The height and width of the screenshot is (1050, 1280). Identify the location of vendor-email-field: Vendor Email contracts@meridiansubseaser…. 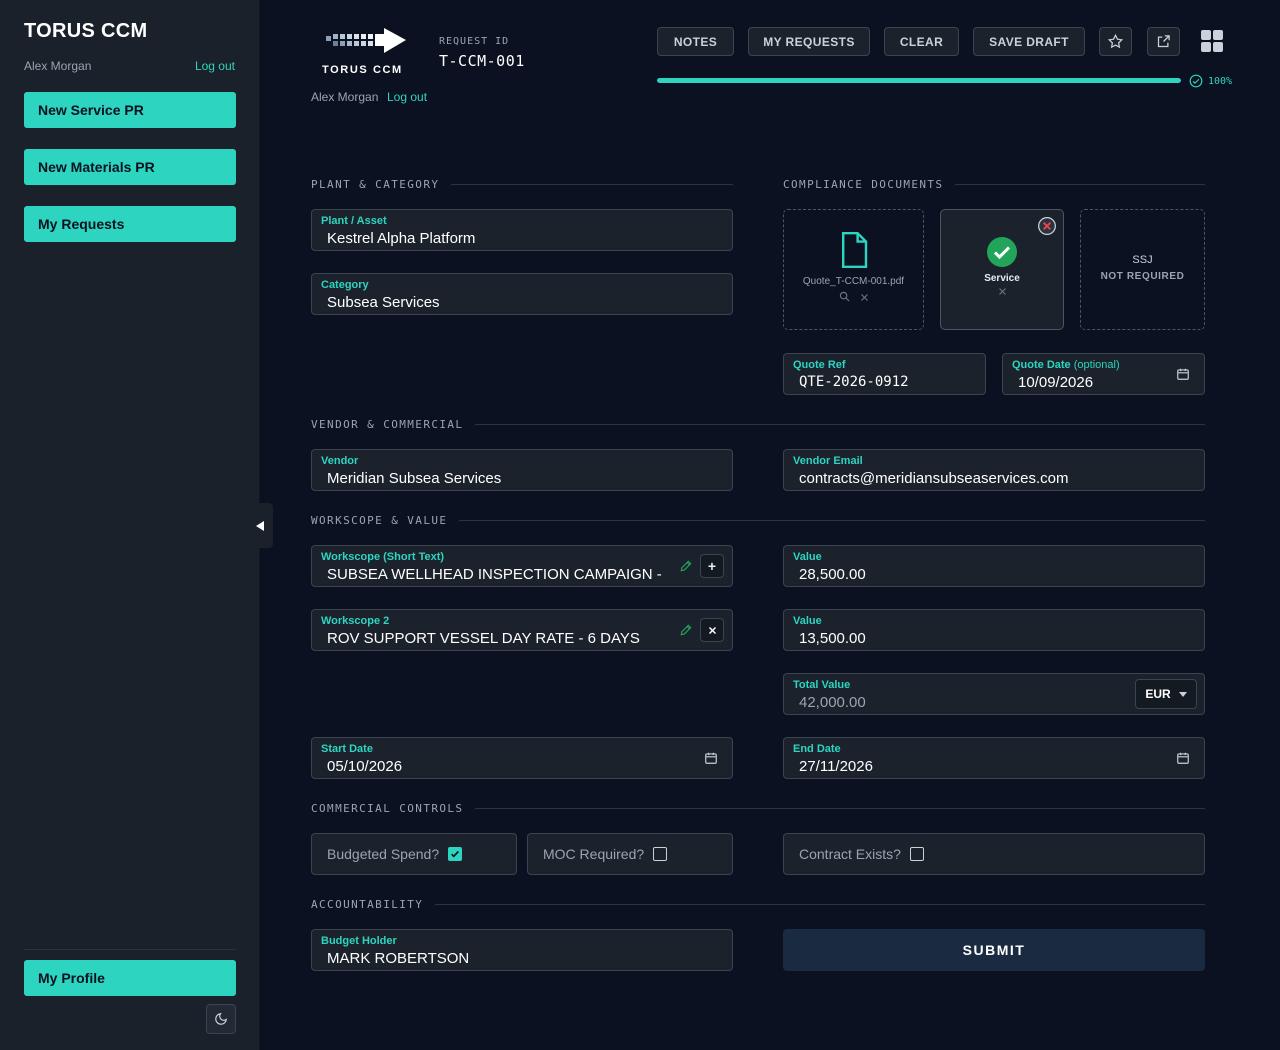
(994, 470).